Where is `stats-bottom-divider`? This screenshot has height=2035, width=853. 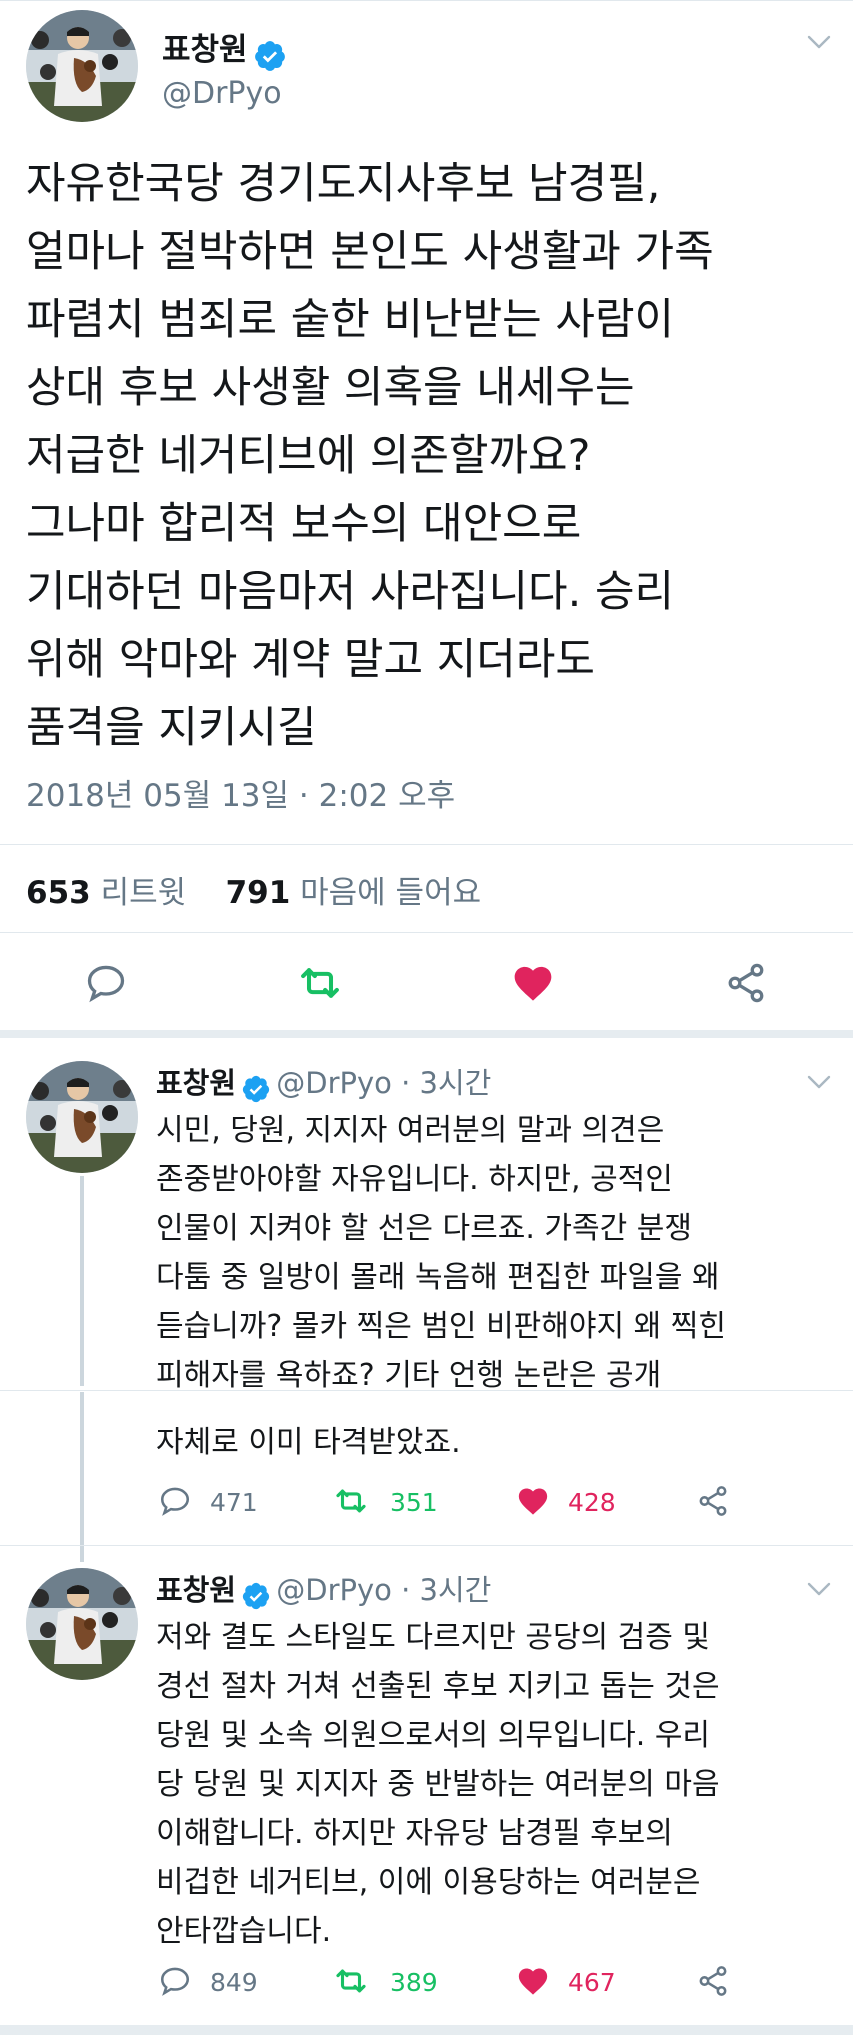 stats-bottom-divider is located at coordinates (426, 932).